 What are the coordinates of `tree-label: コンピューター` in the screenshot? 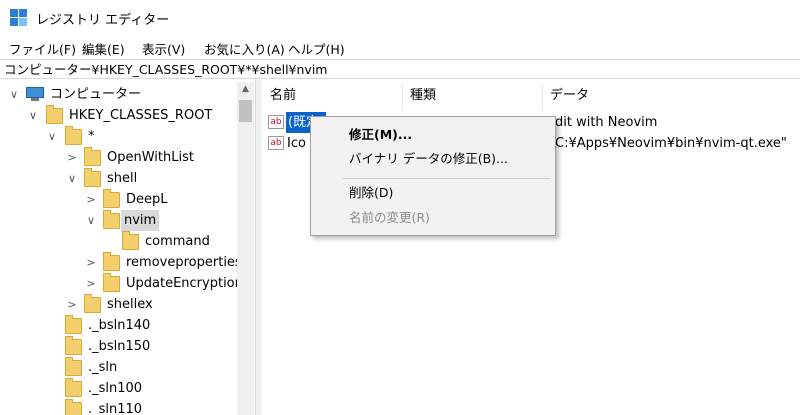 It's located at (96, 94).